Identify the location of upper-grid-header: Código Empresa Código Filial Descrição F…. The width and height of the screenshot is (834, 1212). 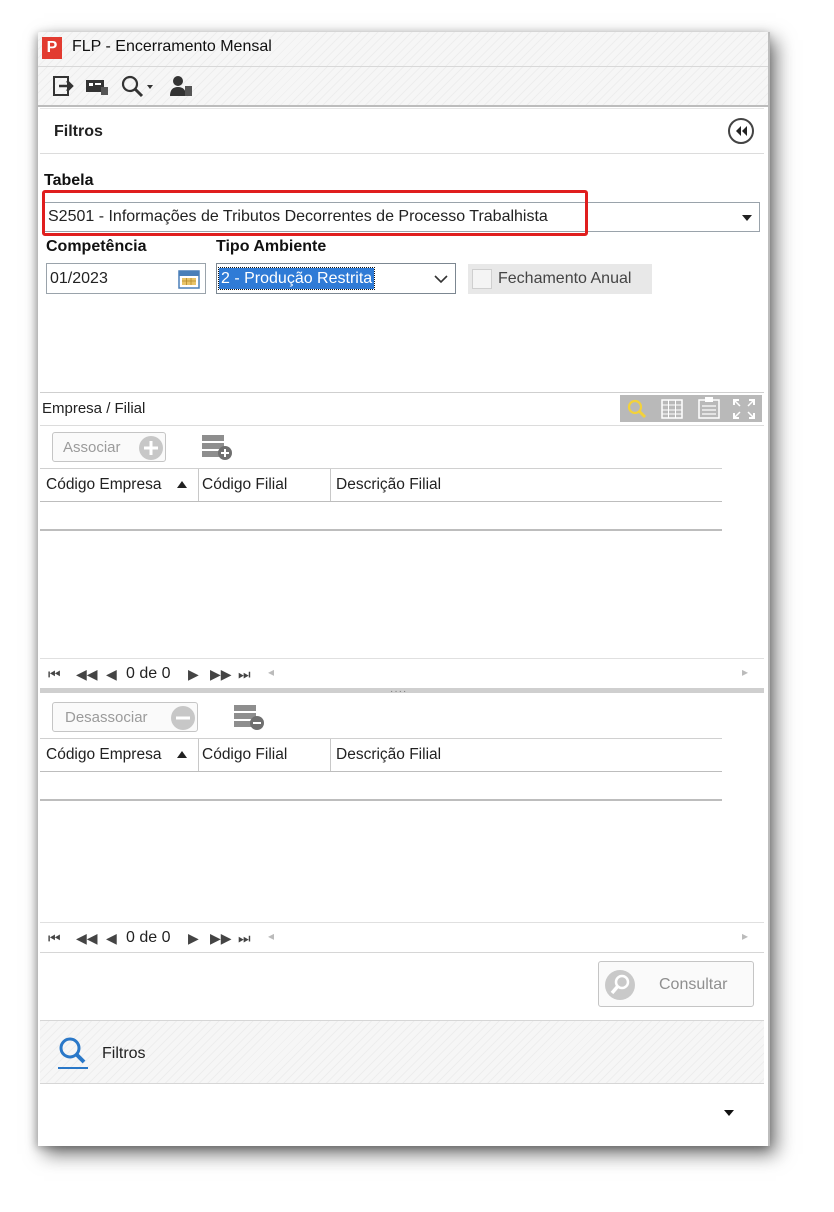
(381, 485).